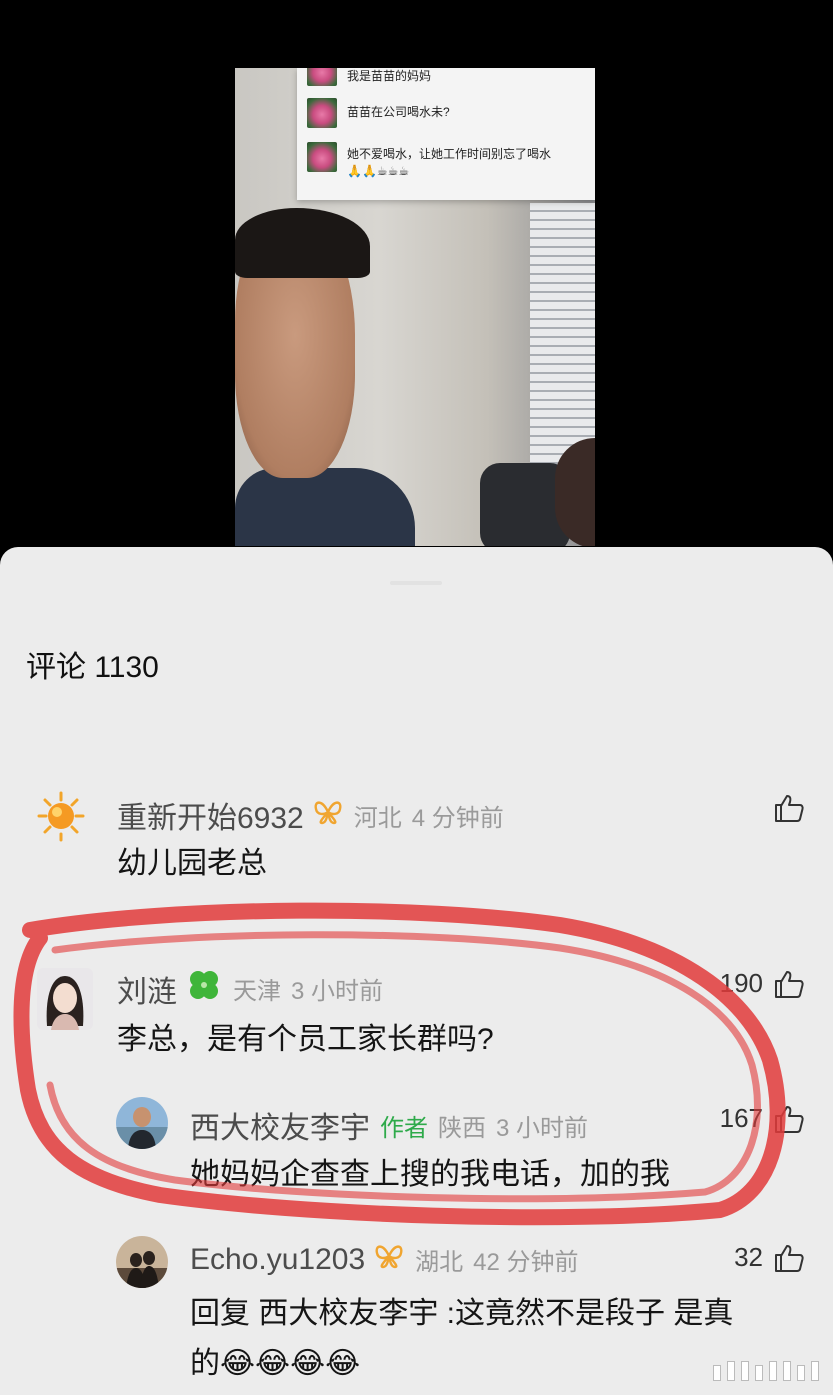  What do you see at coordinates (257, 991) in the screenshot?
I see `comment-location: 天津` at bounding box center [257, 991].